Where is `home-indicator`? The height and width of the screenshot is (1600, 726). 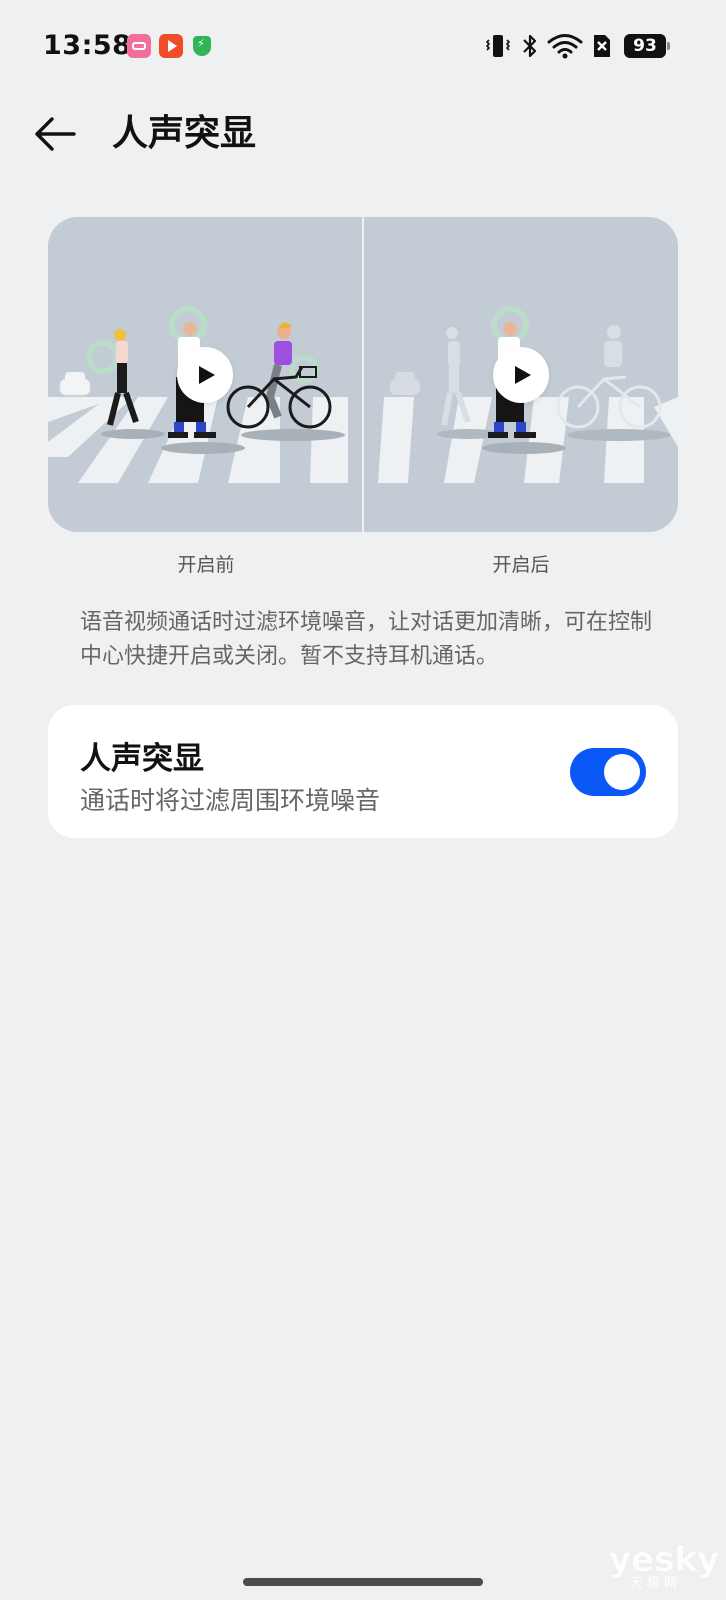
home-indicator is located at coordinates (363, 1582).